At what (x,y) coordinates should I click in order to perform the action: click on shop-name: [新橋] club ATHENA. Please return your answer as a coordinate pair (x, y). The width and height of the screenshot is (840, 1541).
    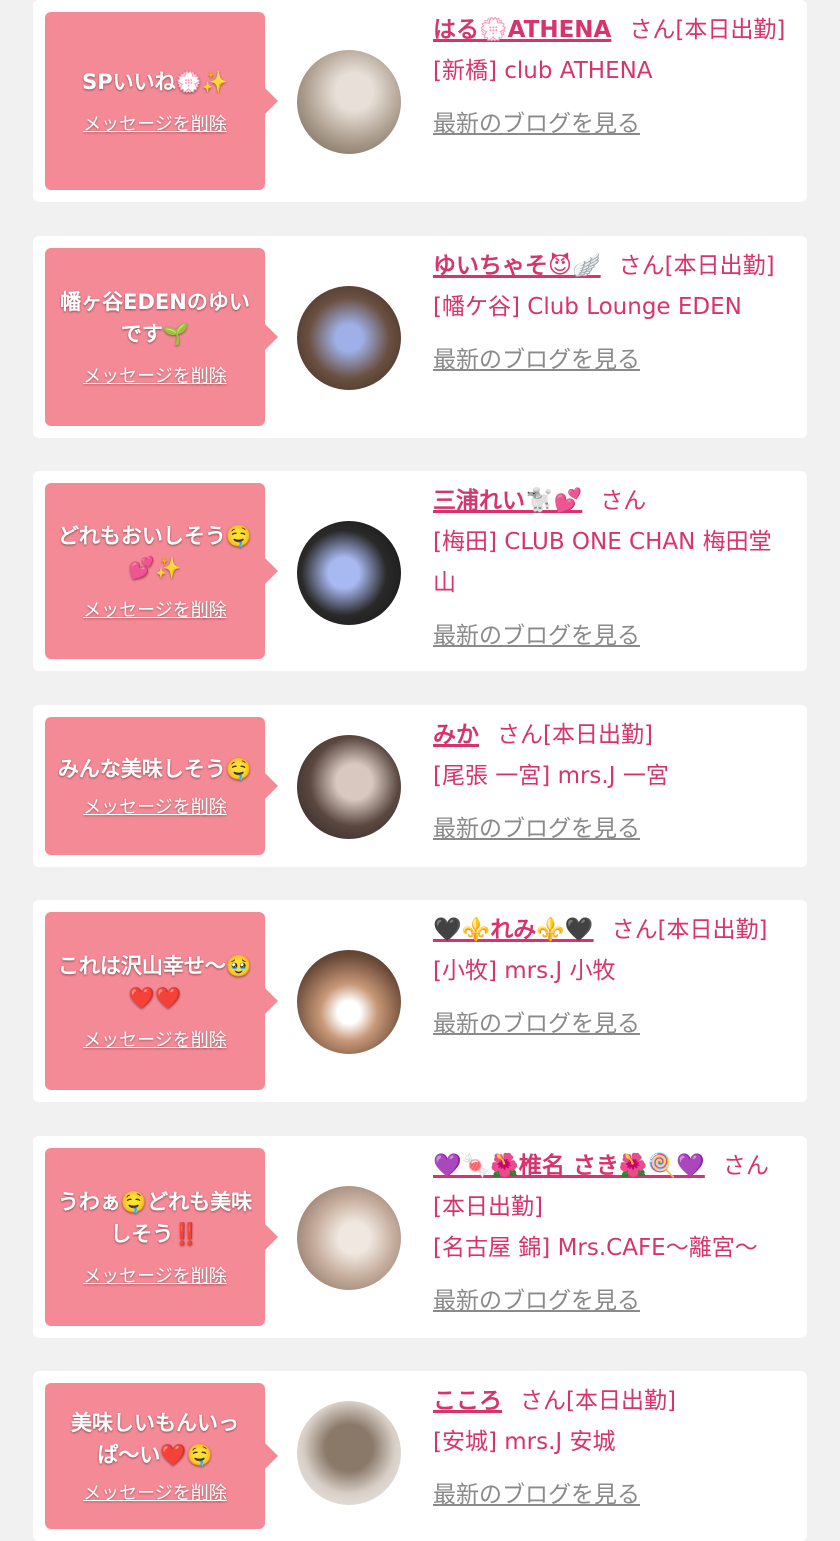
    Looking at the image, I should click on (543, 71).